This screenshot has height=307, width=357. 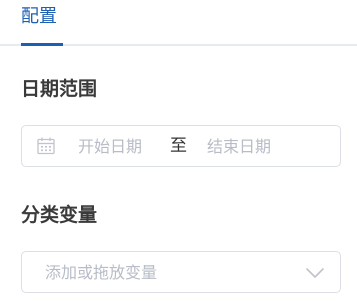 I want to click on category-variable-placeholder: 添加或拖放变量, so click(x=101, y=272).